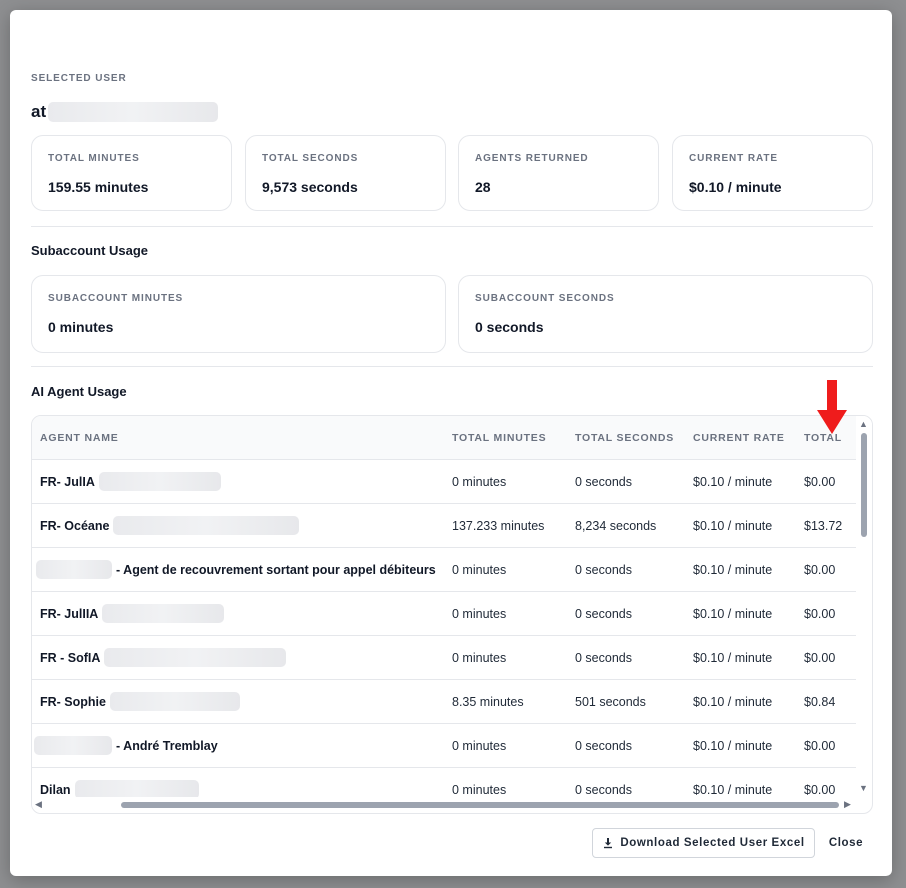 This screenshot has height=888, width=906. I want to click on scroll-up-icon: ▲, so click(863, 424).